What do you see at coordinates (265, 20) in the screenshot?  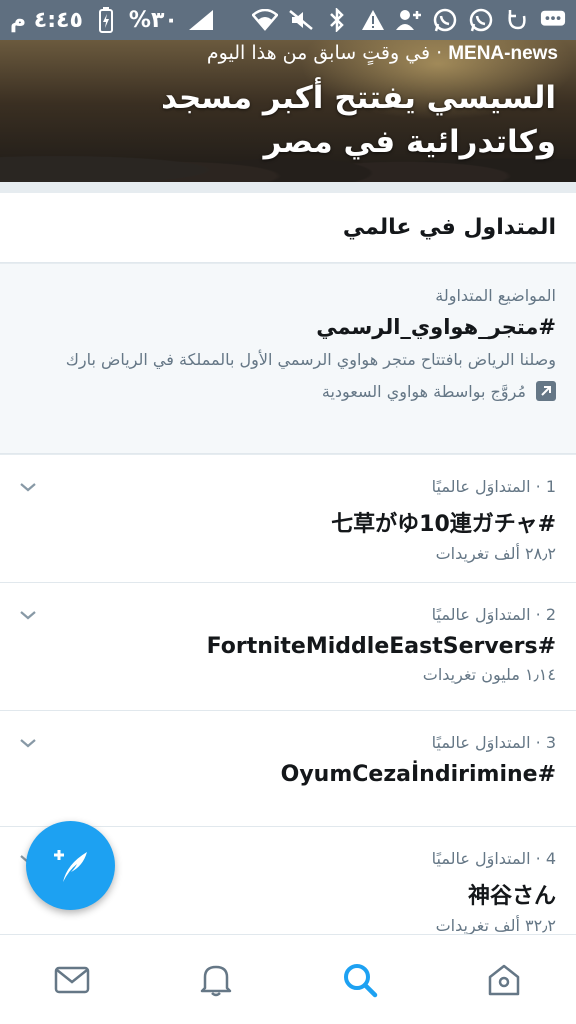 I see `wifi-icon` at bounding box center [265, 20].